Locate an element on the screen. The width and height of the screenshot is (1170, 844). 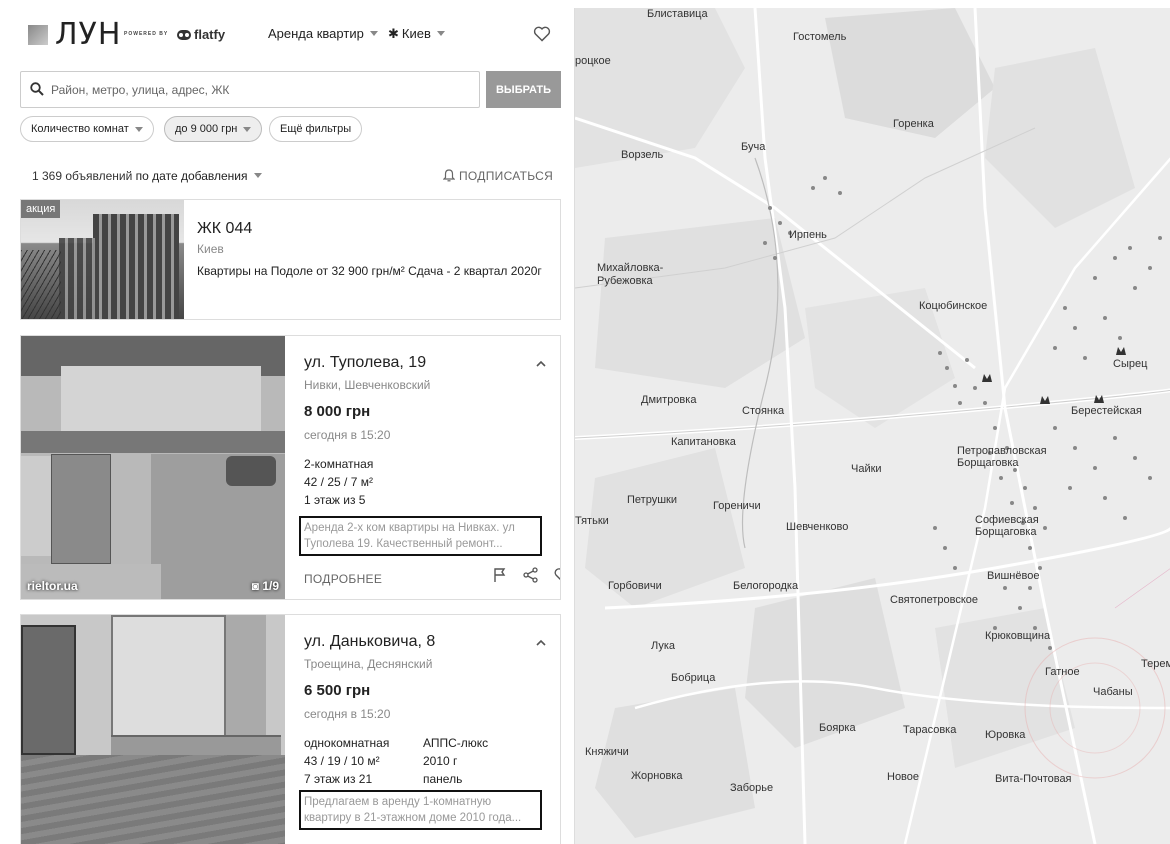
search-icon is located at coordinates (37, 89).